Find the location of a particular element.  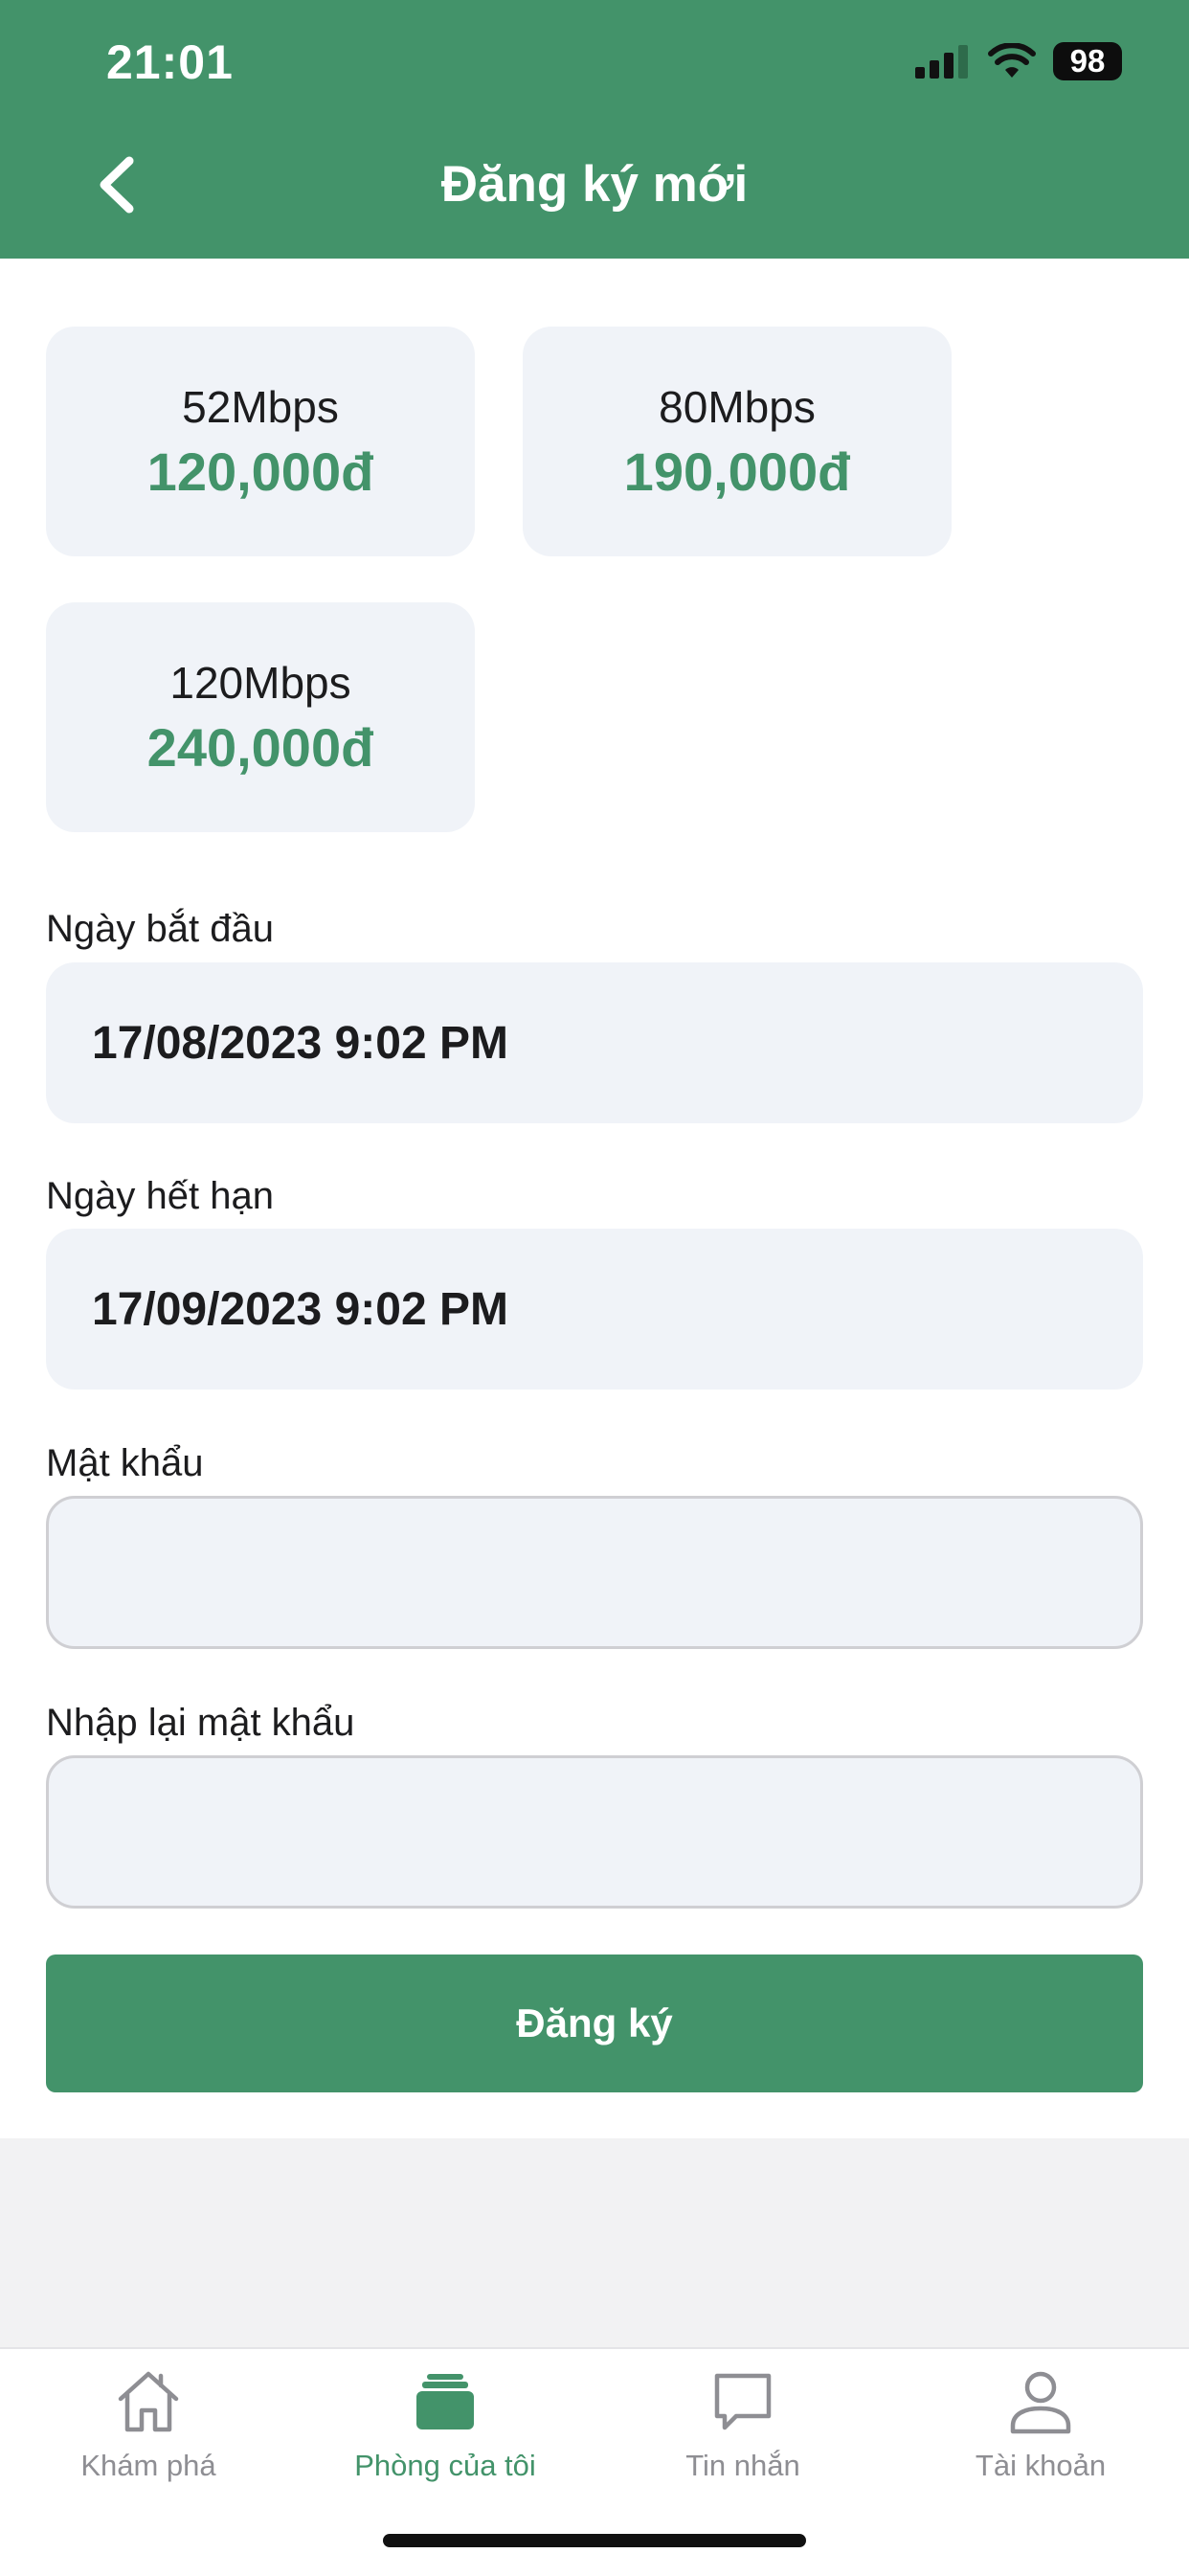

plan-speed: 52Mbps is located at coordinates (260, 406).